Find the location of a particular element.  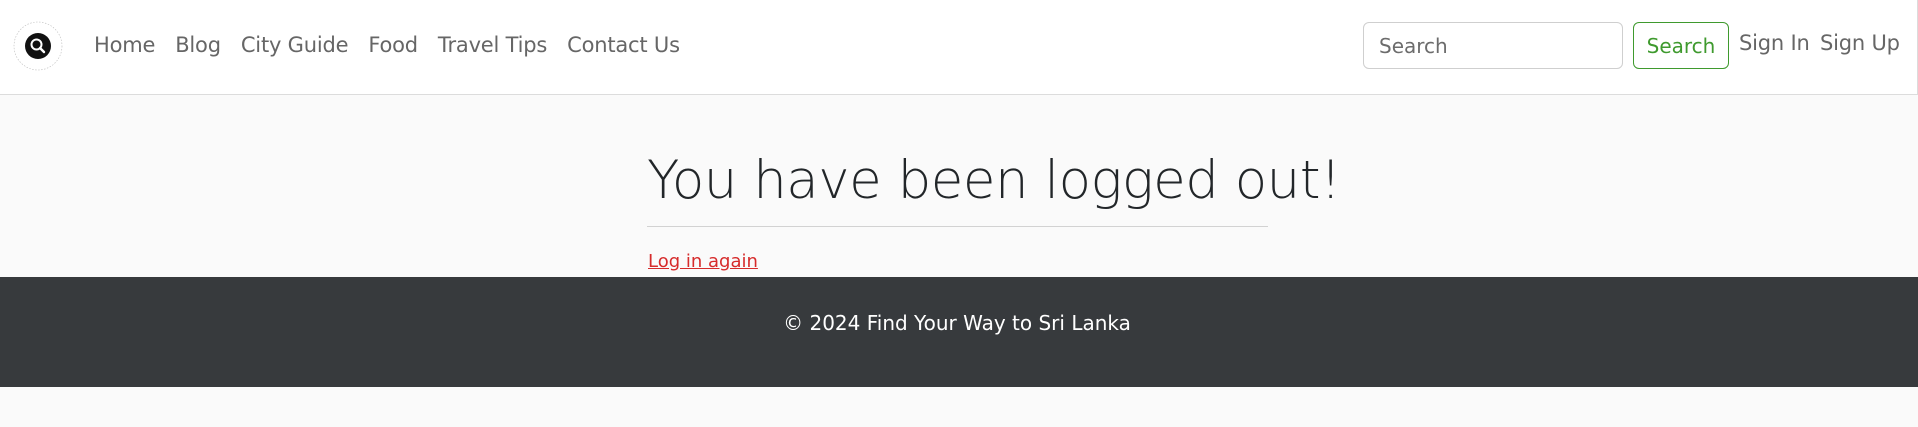

search-input is located at coordinates (1493, 45).